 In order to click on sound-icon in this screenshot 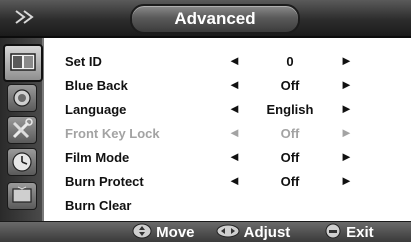, I will do `click(22, 98)`.